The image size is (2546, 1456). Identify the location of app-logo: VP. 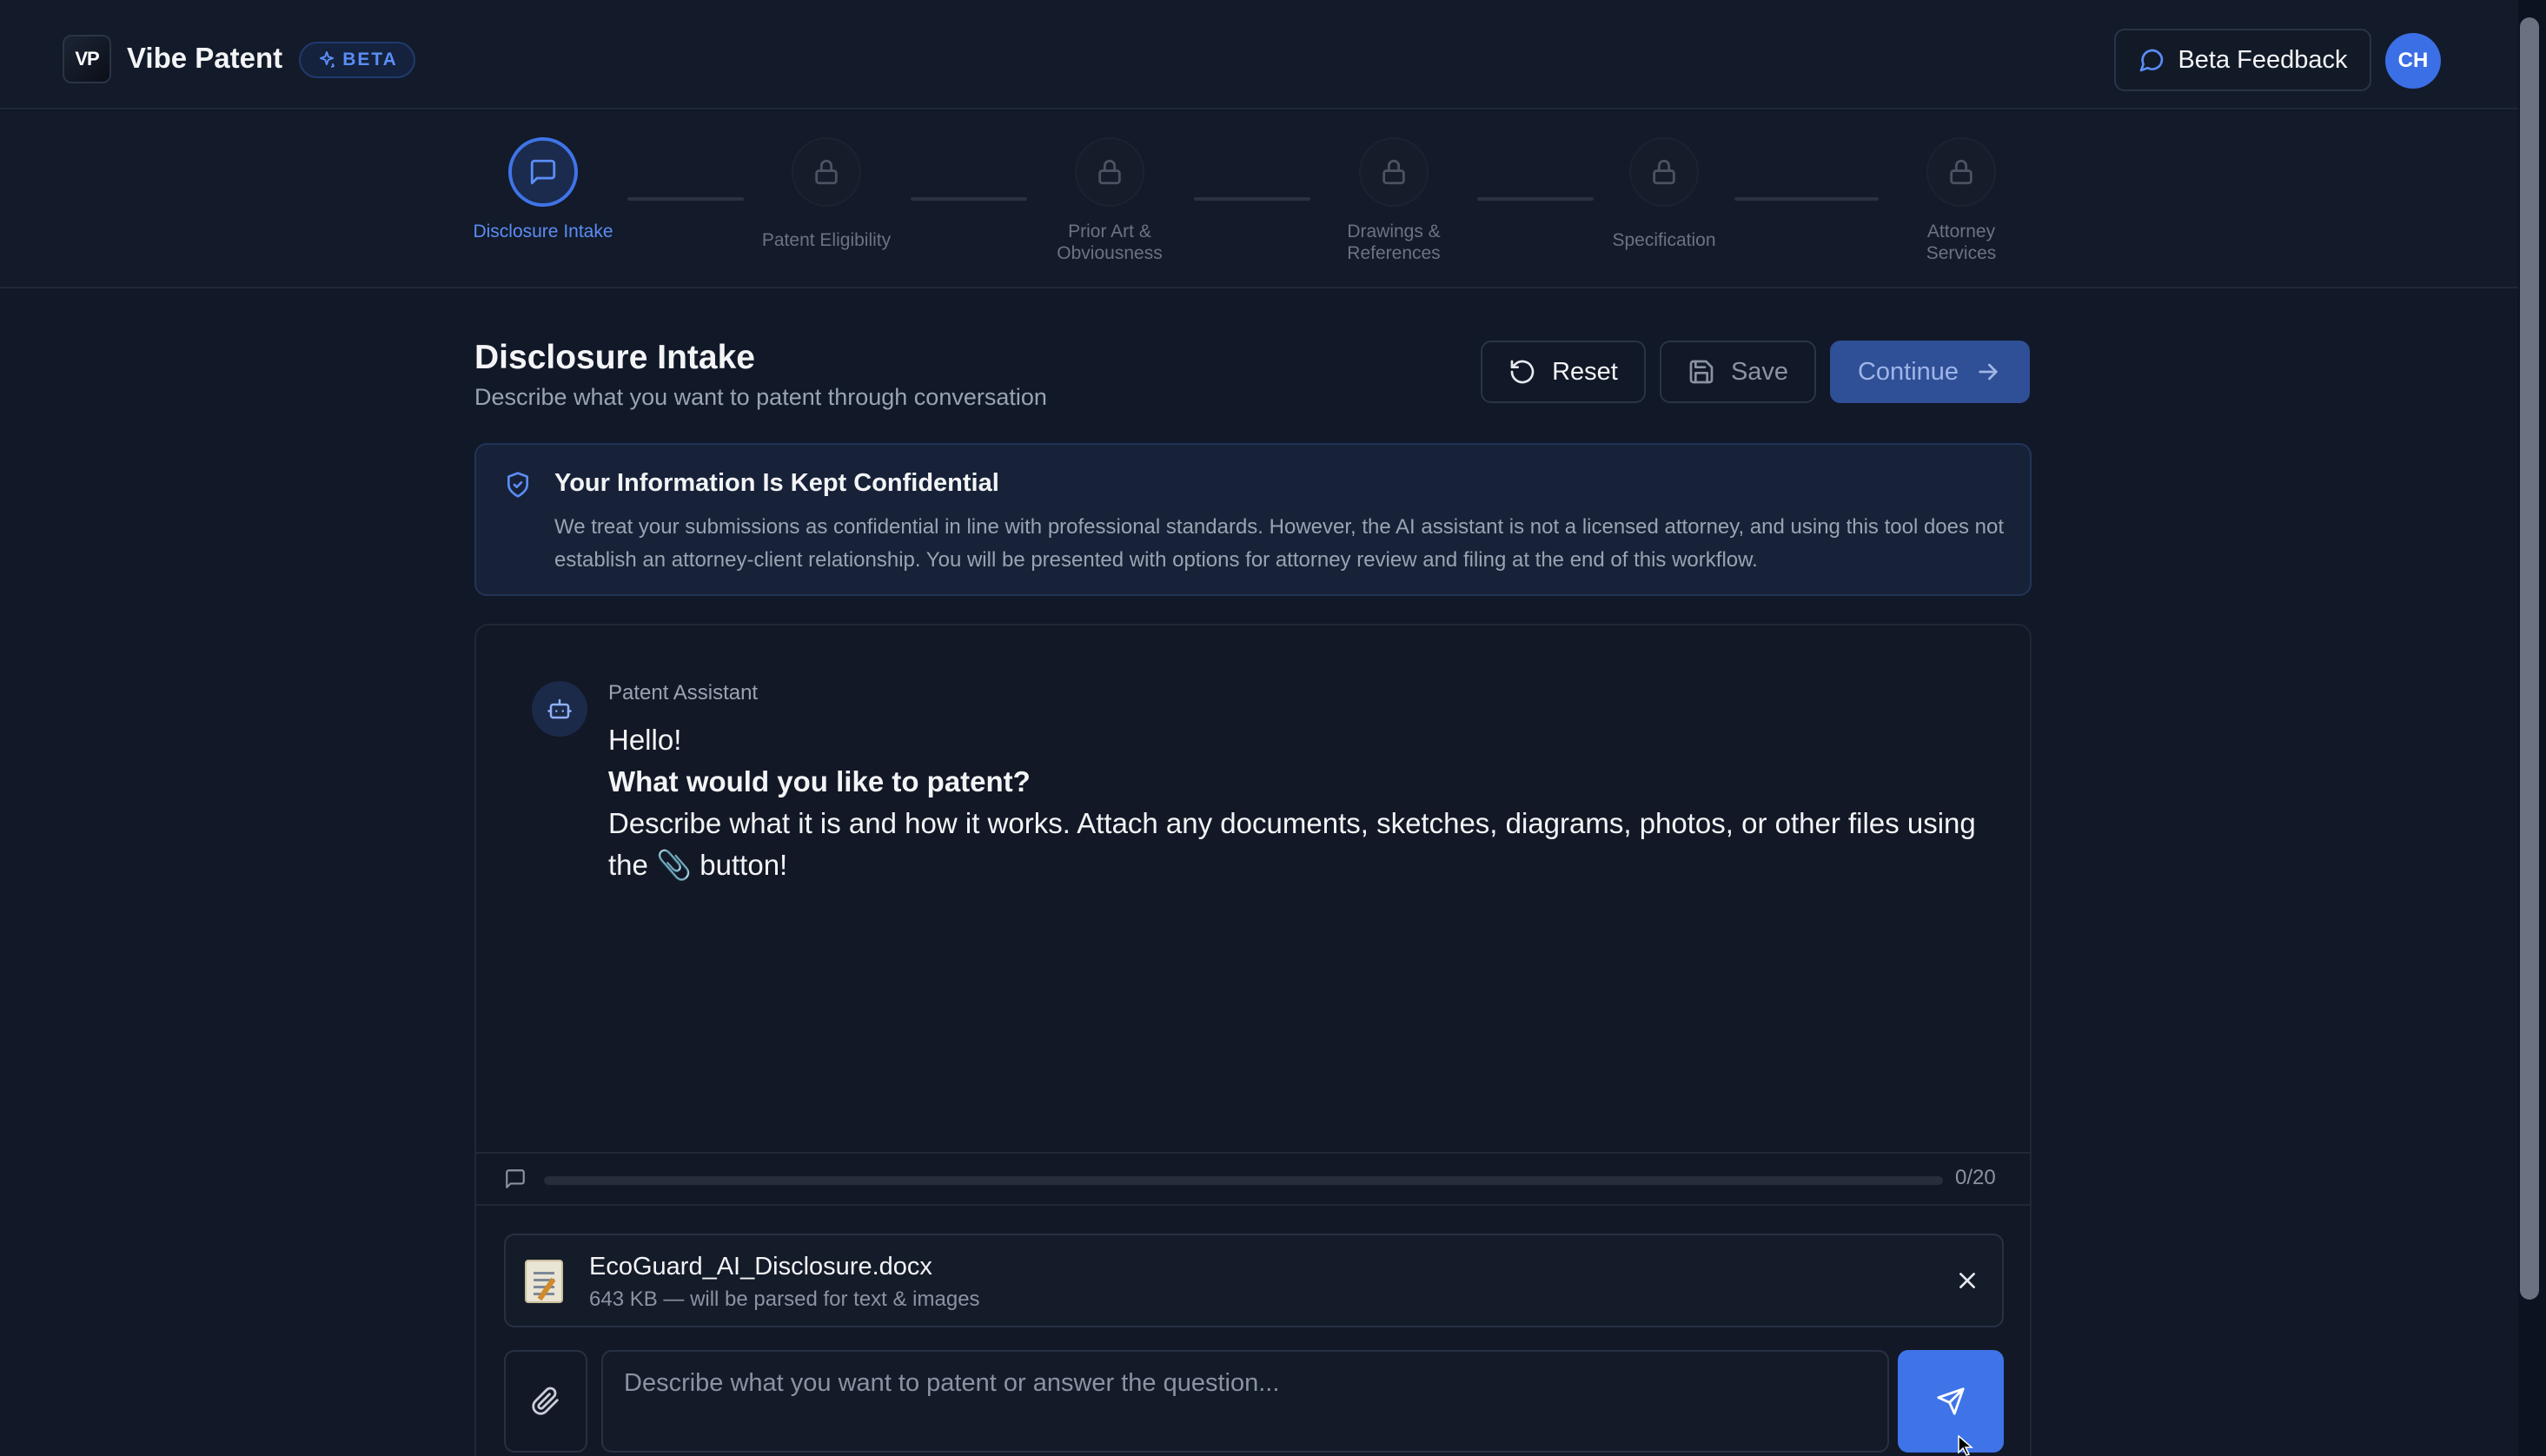
(87, 59).